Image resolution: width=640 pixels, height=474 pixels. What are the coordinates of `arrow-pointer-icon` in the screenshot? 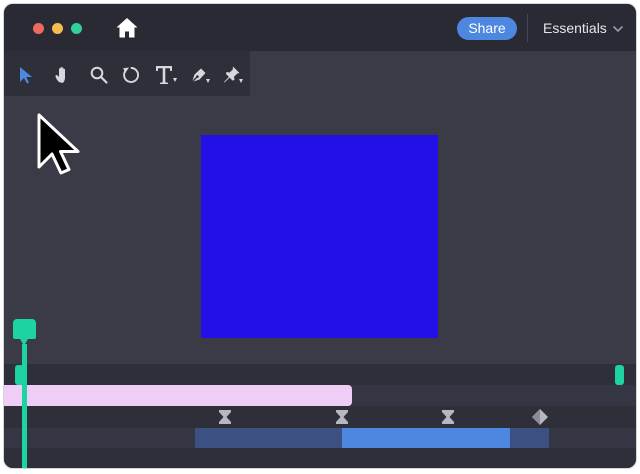 It's located at (26, 75).